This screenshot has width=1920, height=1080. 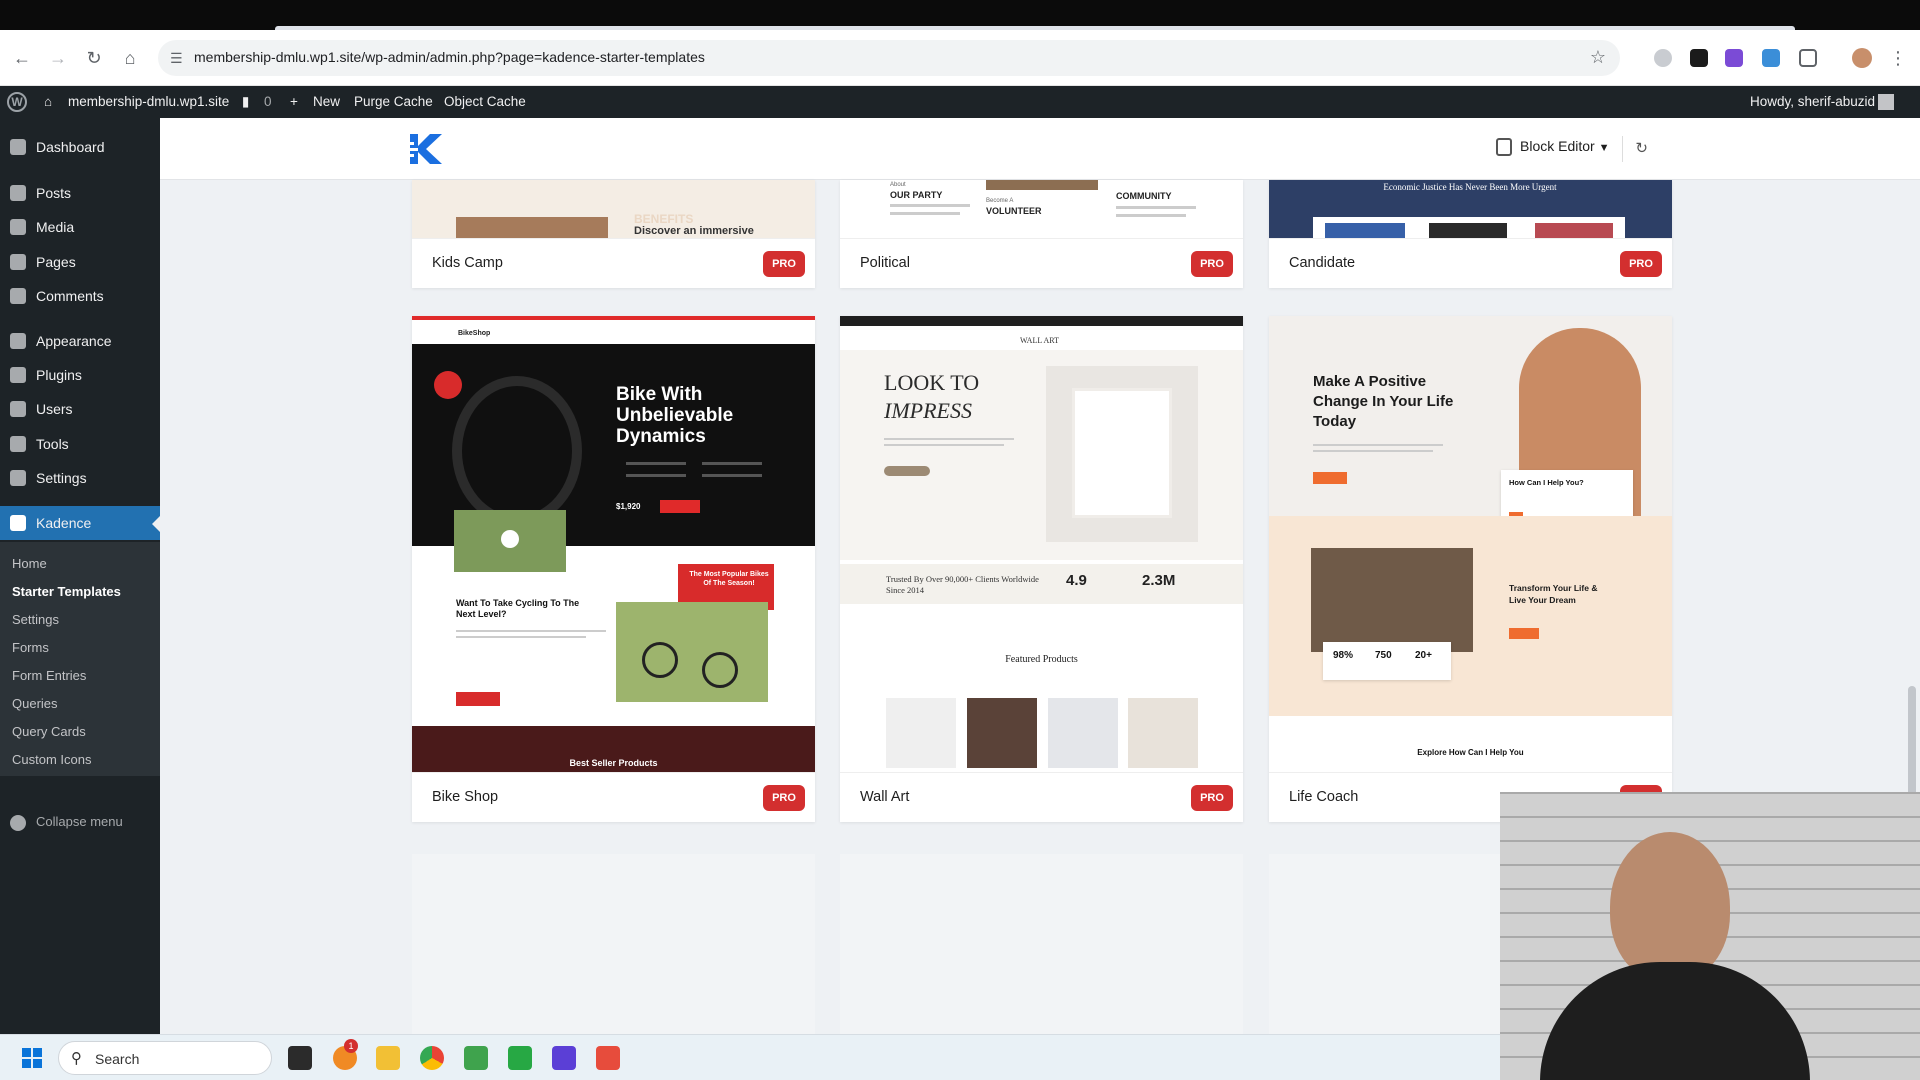 What do you see at coordinates (1423, 655) in the screenshot?
I see `thumb-text: 20+` at bounding box center [1423, 655].